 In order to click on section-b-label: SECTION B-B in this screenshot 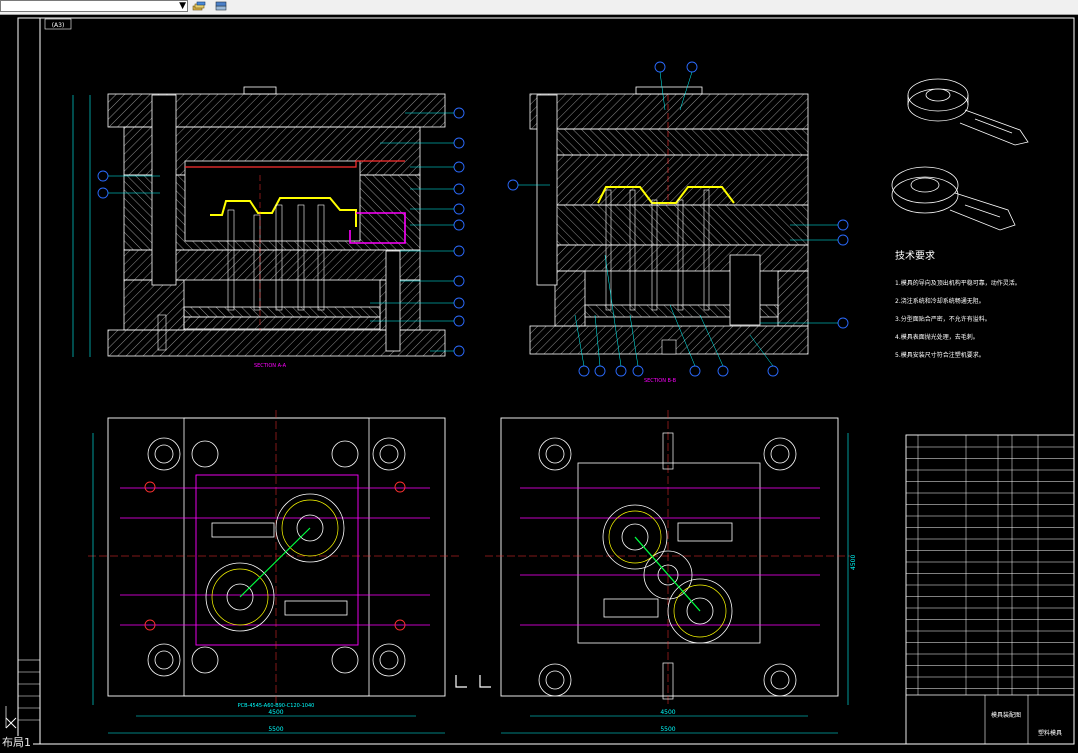, I will do `click(660, 381)`.